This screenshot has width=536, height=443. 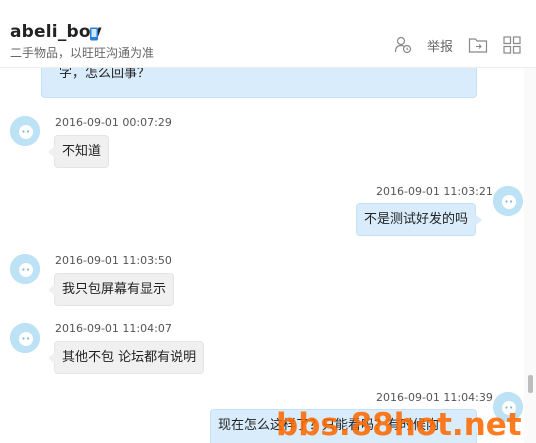 I want to click on message-timestamp: 2016-09-01 11:03:50, so click(x=113, y=260).